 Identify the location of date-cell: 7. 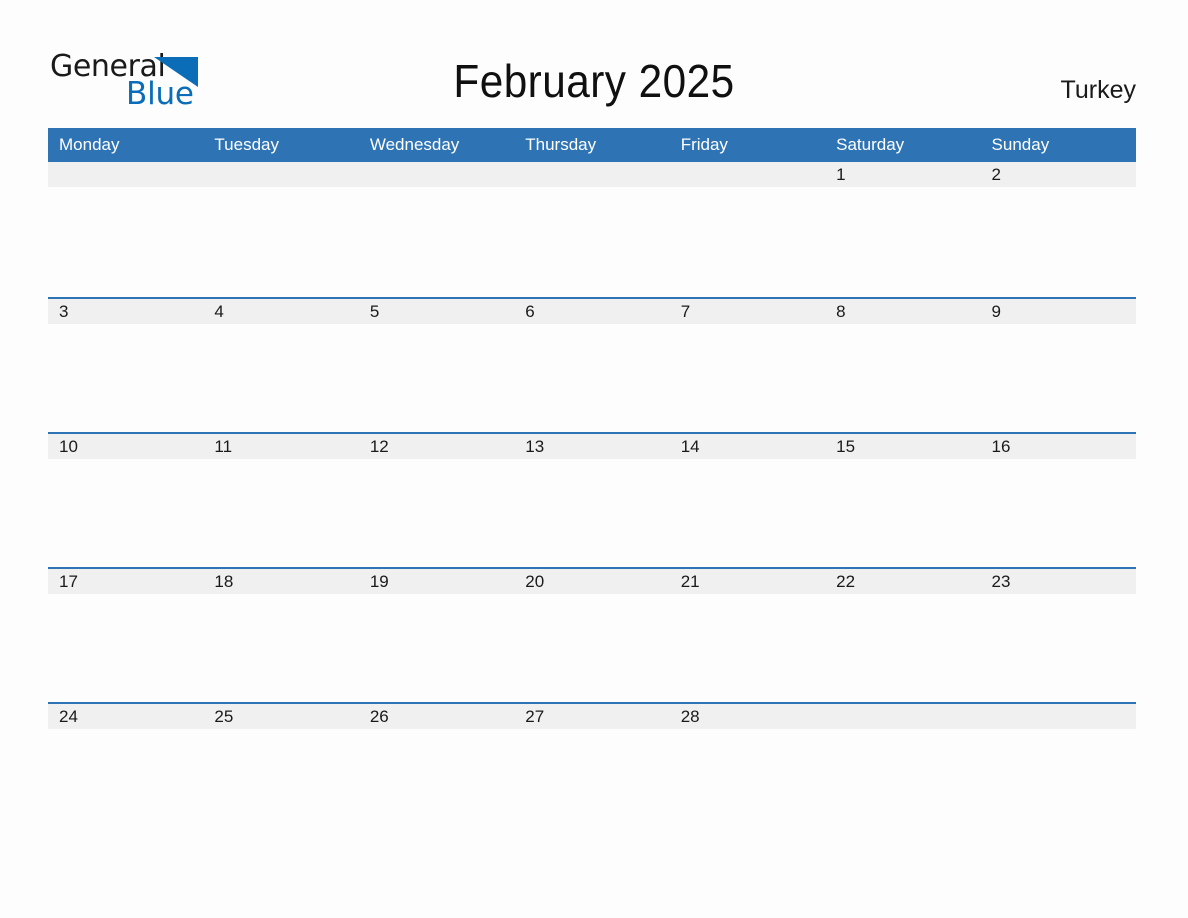
(747, 311).